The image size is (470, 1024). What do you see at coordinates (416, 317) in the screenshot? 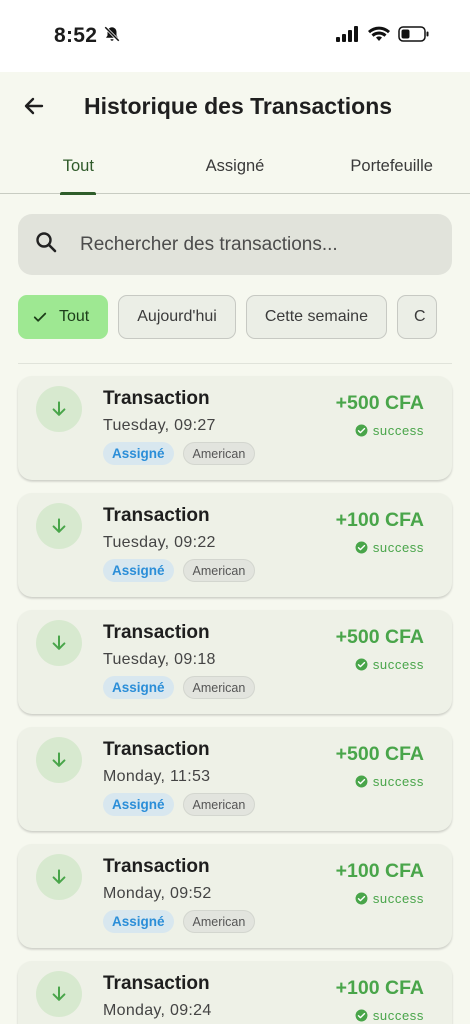
I see `filter-chip-more: C` at bounding box center [416, 317].